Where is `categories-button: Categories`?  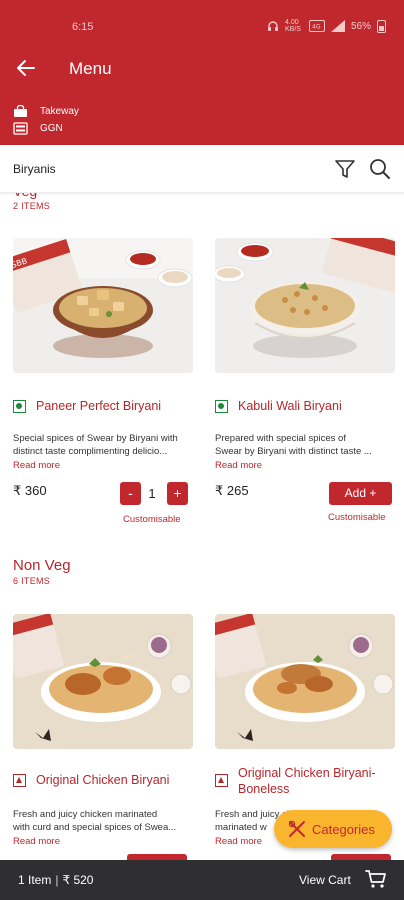
categories-button: Categories is located at coordinates (333, 829).